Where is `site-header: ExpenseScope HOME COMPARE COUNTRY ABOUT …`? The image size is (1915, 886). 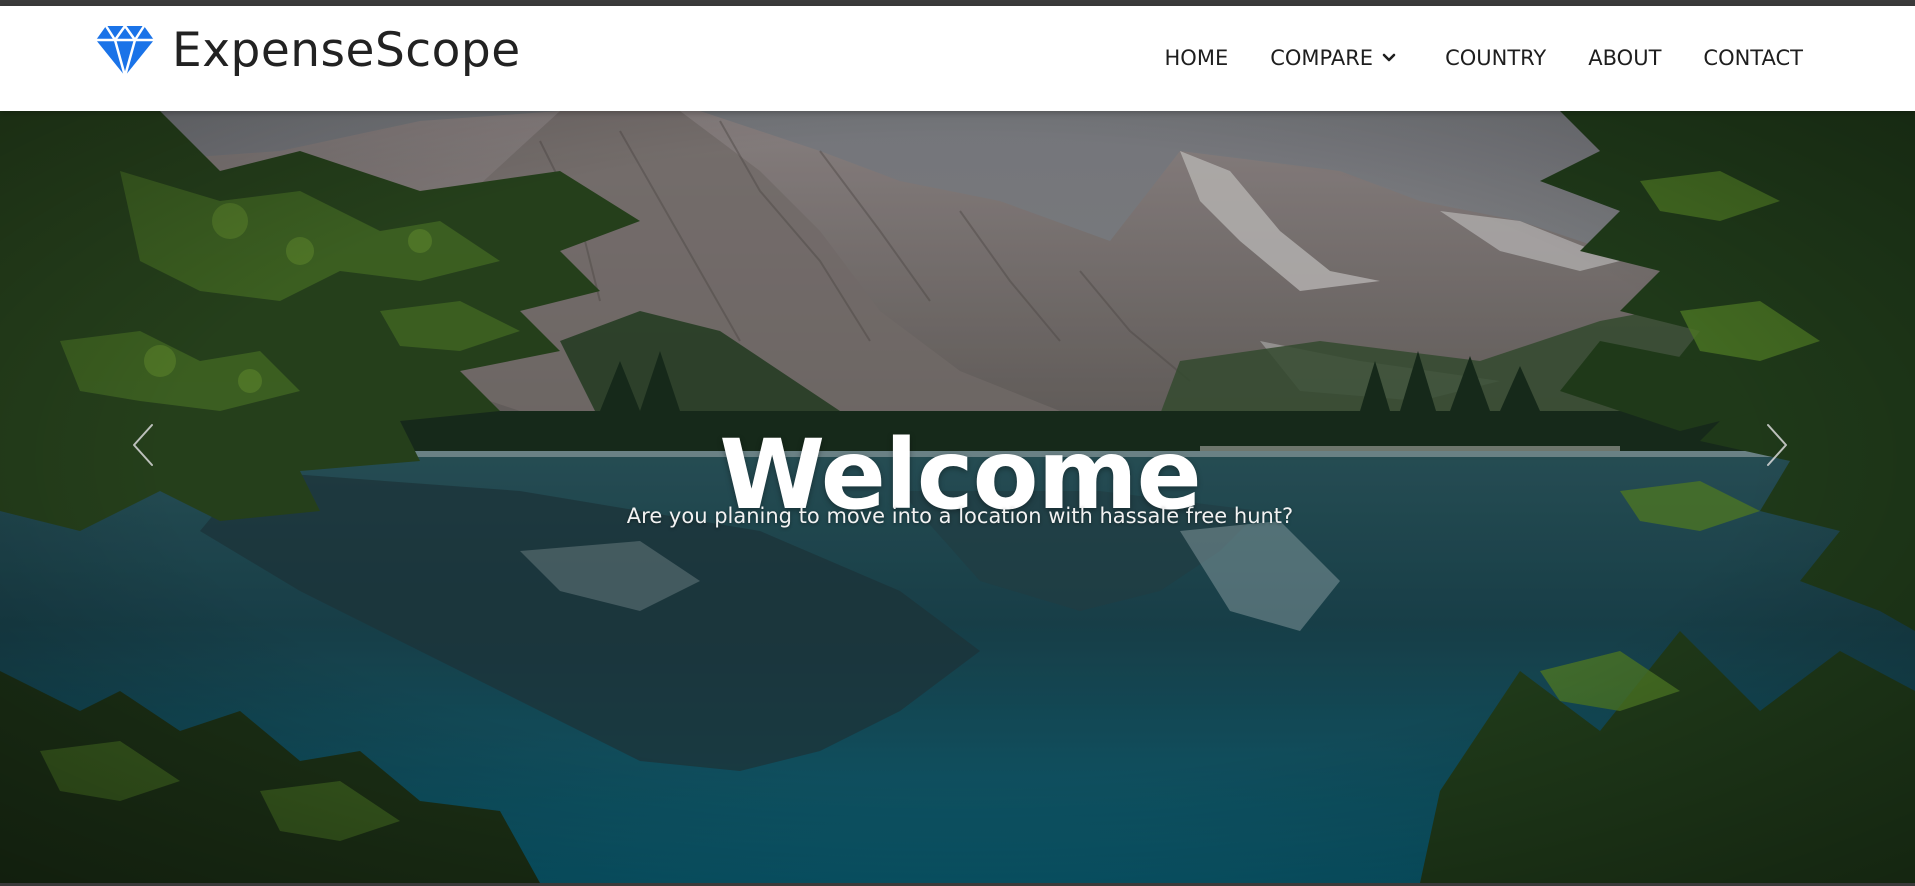 site-header: ExpenseScope HOME COMPARE COUNTRY ABOUT … is located at coordinates (957, 58).